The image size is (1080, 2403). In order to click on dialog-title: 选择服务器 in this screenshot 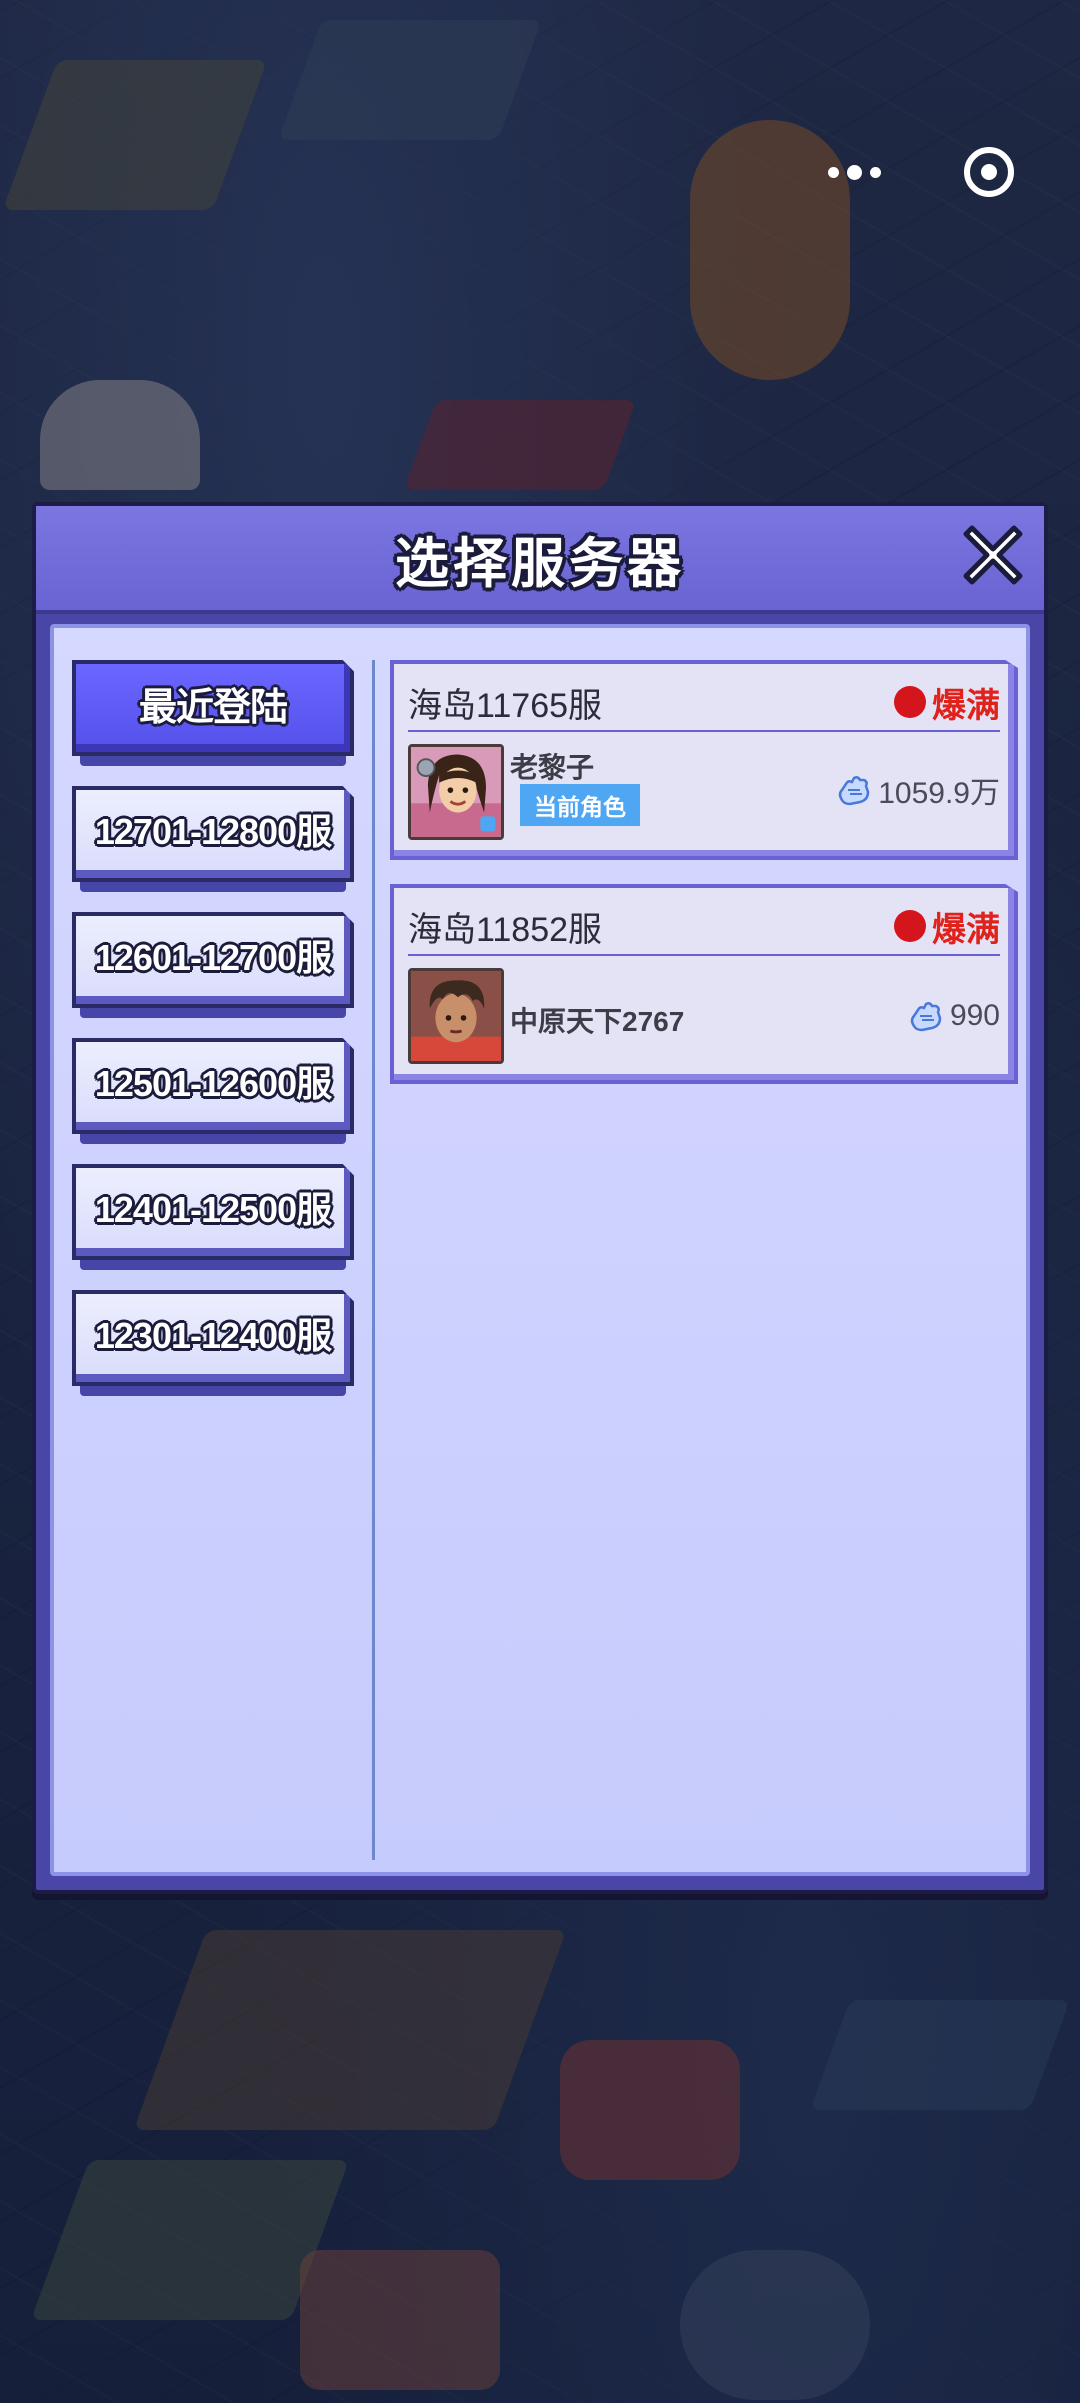, I will do `click(540, 563)`.